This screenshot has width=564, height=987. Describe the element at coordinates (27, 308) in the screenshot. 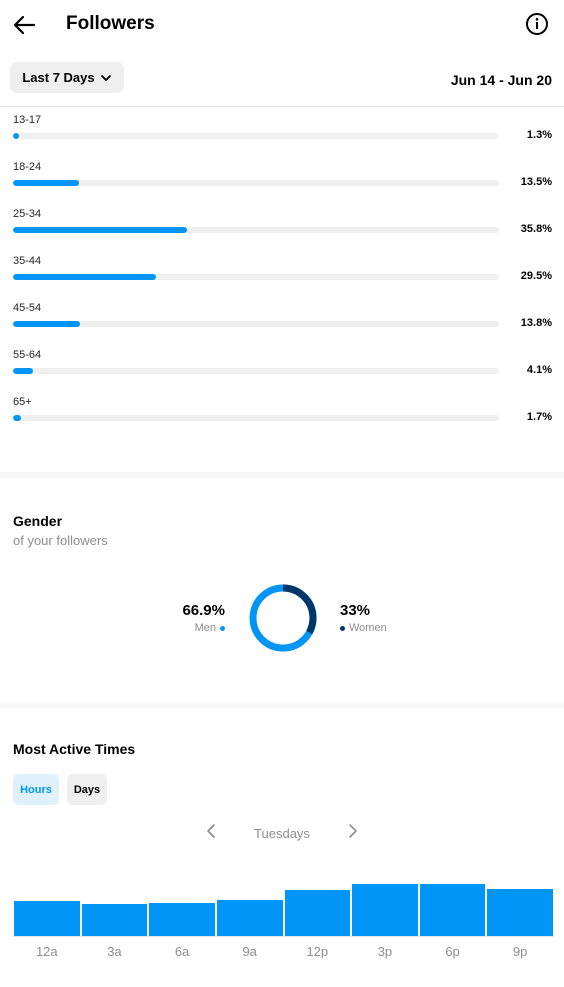

I see `age-range-label: 45-54` at that location.